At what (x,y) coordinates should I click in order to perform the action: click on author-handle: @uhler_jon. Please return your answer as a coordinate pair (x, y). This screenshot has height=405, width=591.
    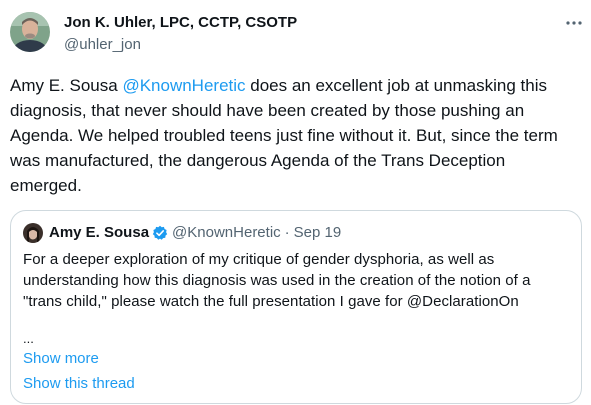
    Looking at the image, I should click on (180, 45).